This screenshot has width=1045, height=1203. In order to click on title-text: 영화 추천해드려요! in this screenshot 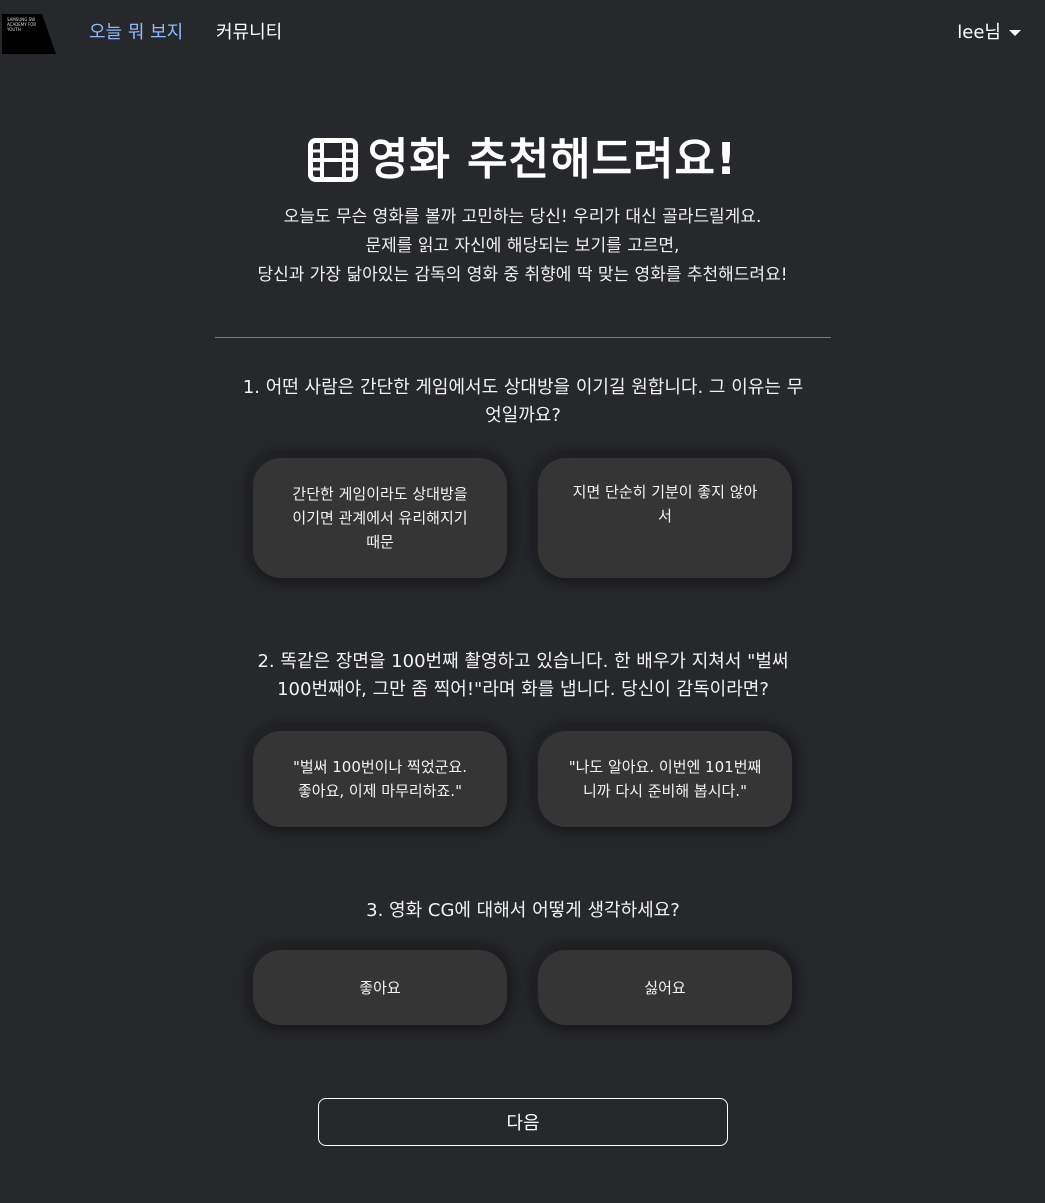, I will do `click(552, 159)`.